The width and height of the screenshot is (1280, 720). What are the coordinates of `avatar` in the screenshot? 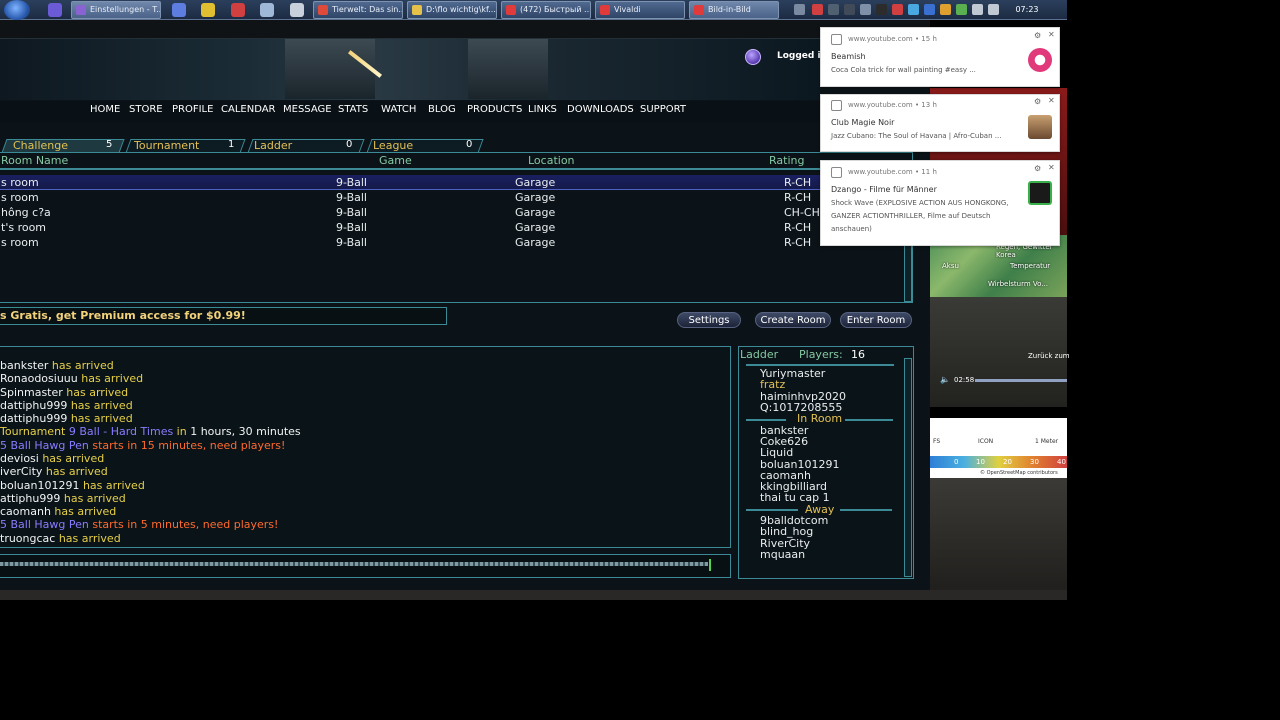 It's located at (753, 57).